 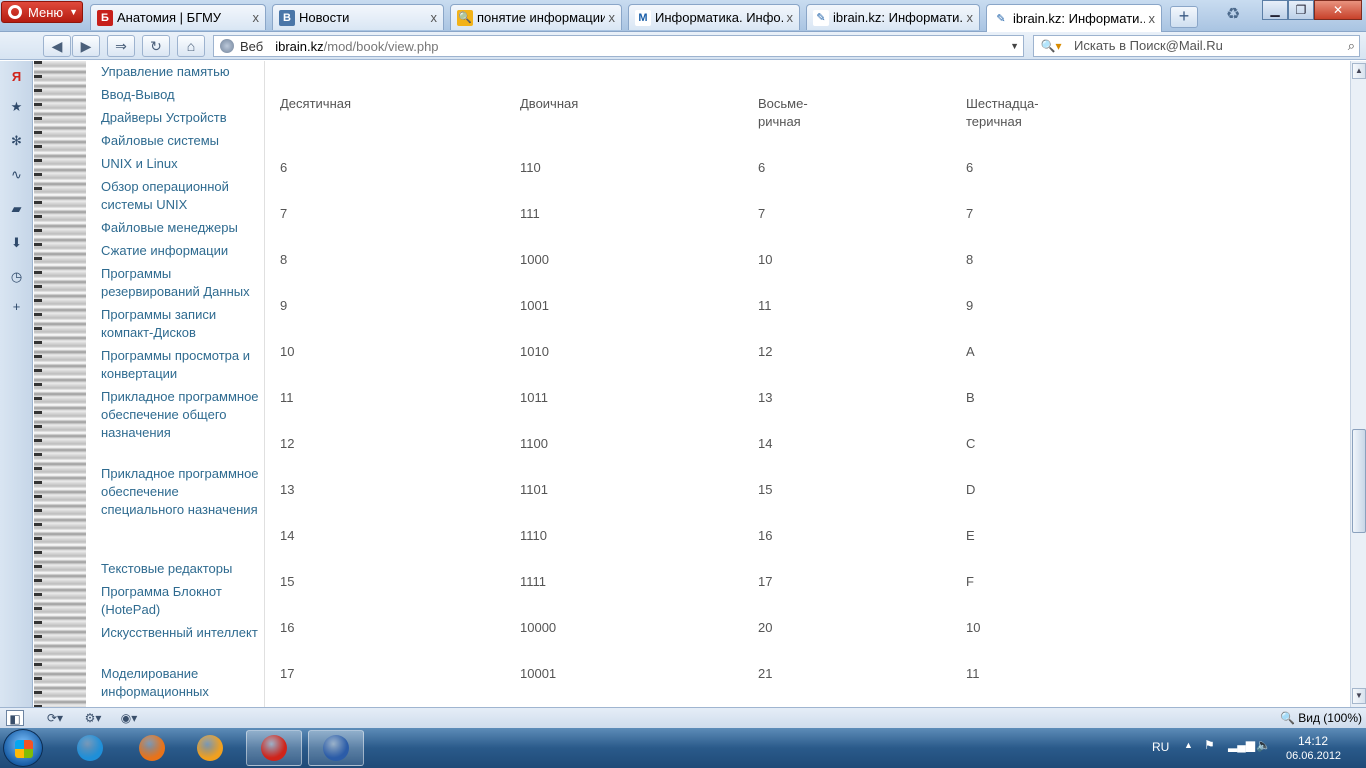 I want to click on action-center-flag-icon: ⚑, so click(x=1209, y=745).